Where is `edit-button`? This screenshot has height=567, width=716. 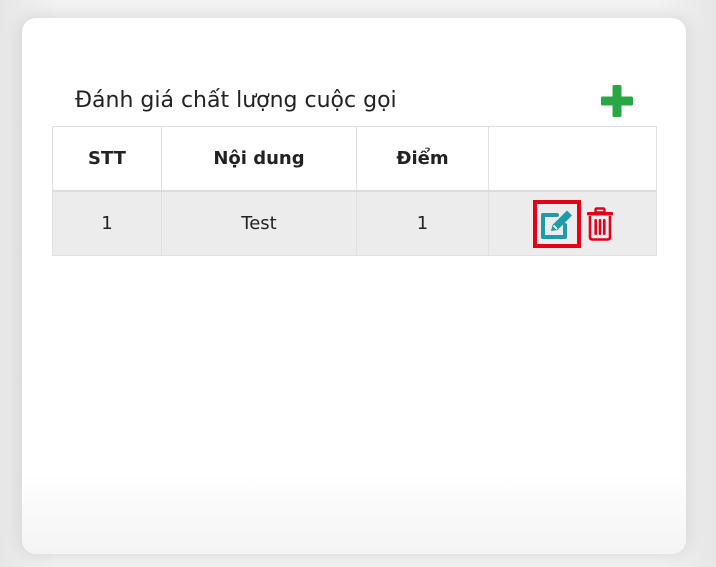 edit-button is located at coordinates (556, 223).